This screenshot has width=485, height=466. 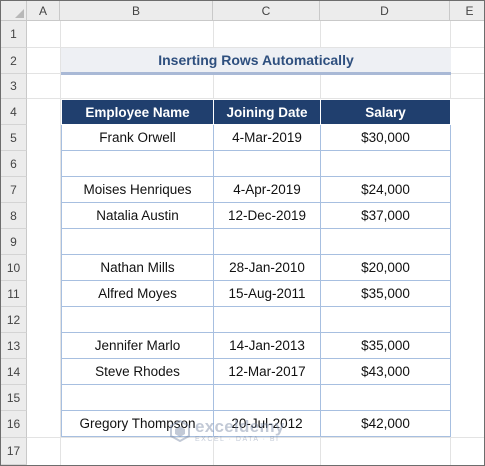 I want to click on joining-date-cell: 4-Apr-2019, so click(x=267, y=189).